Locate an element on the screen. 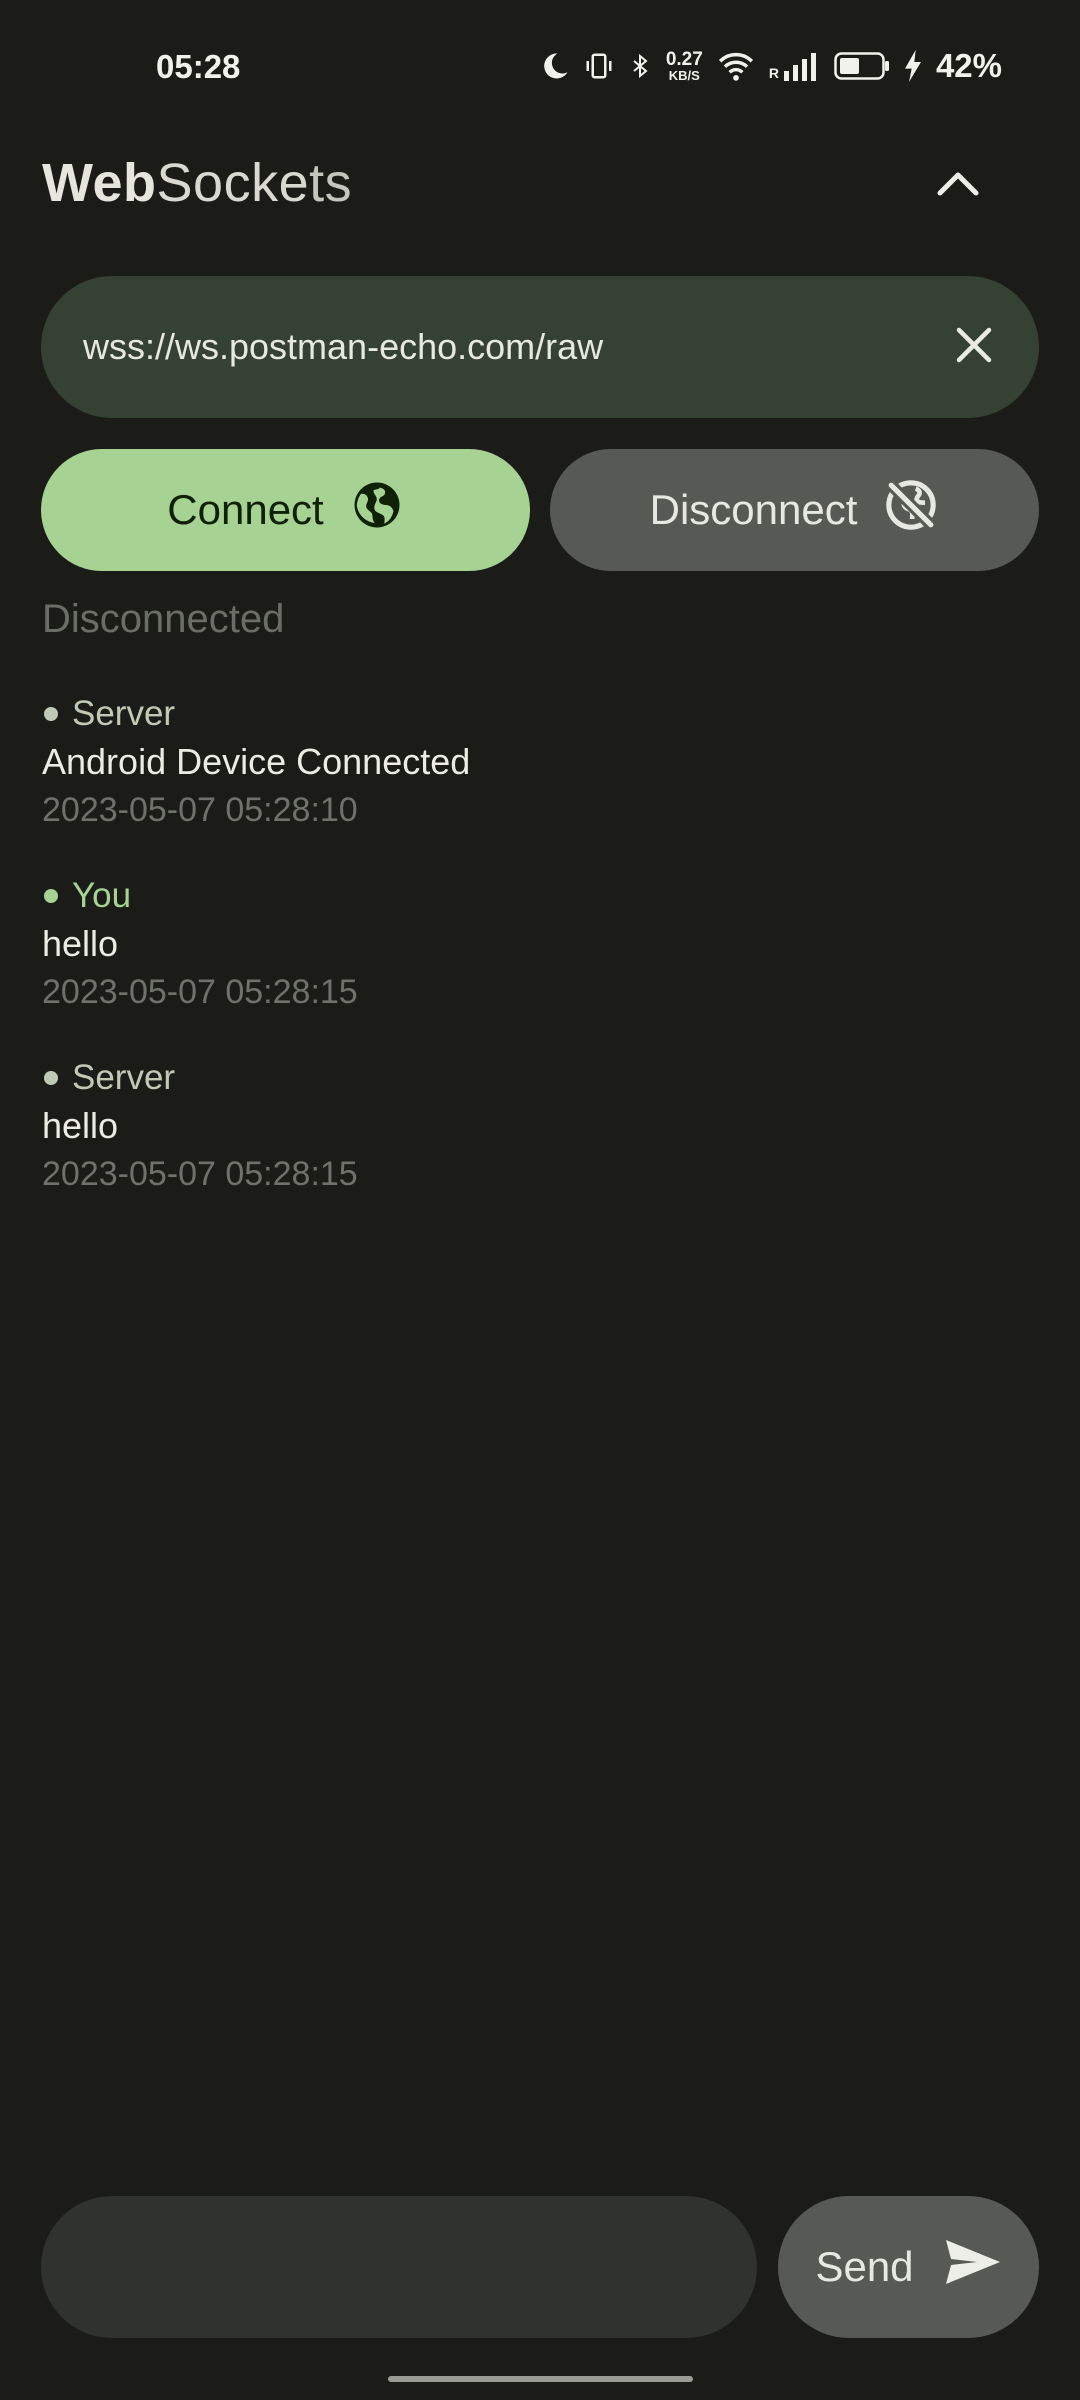 This screenshot has height=2400, width=1080. signal-label: R is located at coordinates (773, 73).